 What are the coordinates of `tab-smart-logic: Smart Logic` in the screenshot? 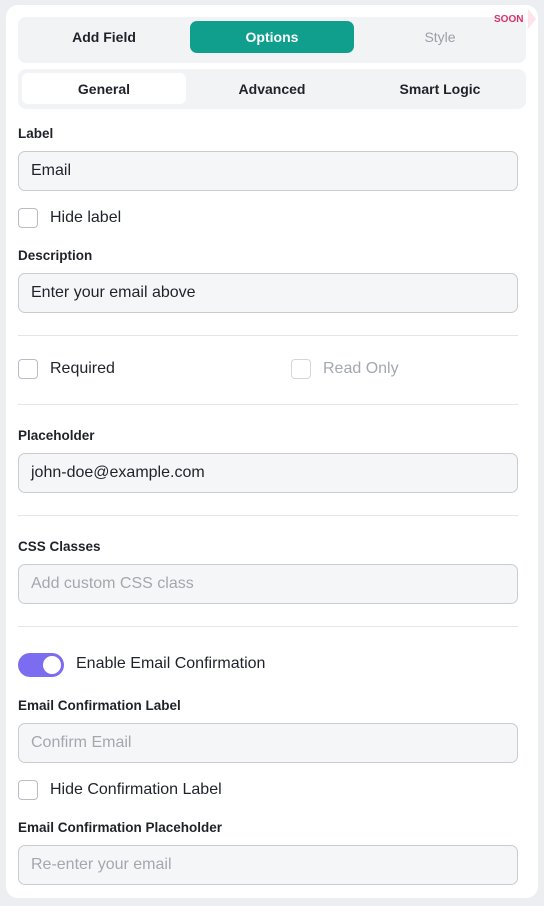 It's located at (440, 88).